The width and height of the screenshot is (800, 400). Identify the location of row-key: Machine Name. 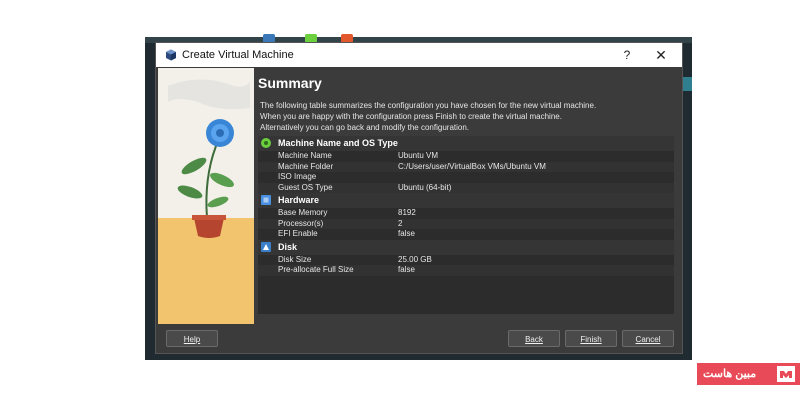
(305, 155).